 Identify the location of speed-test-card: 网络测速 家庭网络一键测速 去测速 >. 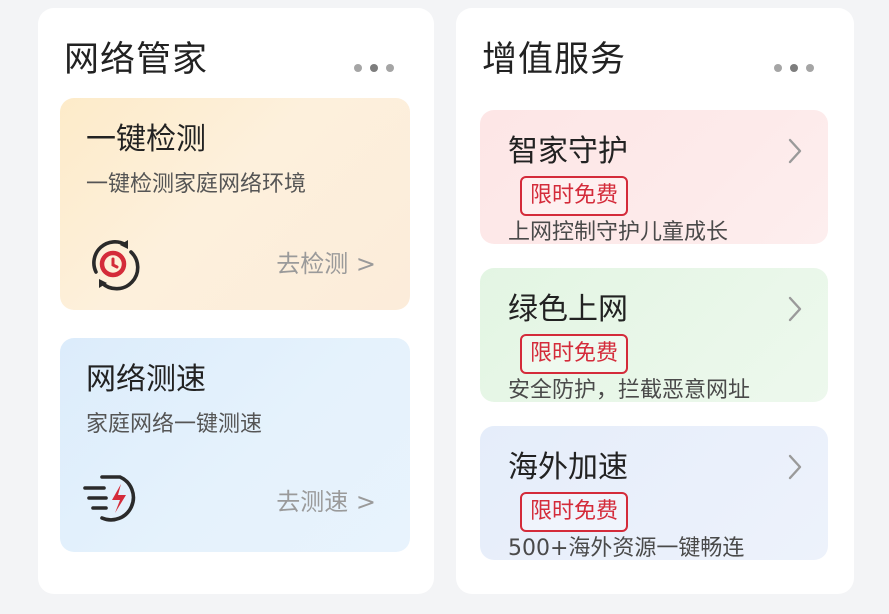
(235, 445).